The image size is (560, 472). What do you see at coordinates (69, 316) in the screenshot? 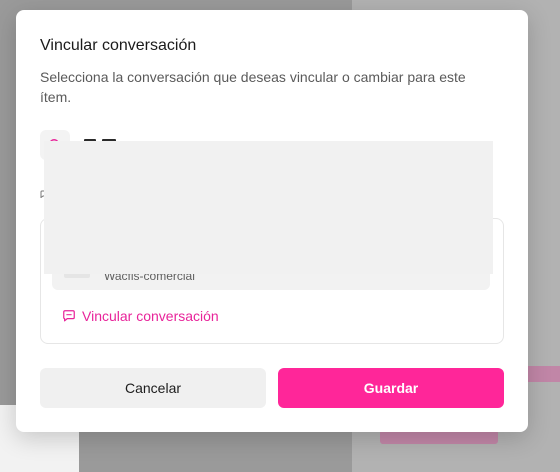
I see `chat-icon` at bounding box center [69, 316].